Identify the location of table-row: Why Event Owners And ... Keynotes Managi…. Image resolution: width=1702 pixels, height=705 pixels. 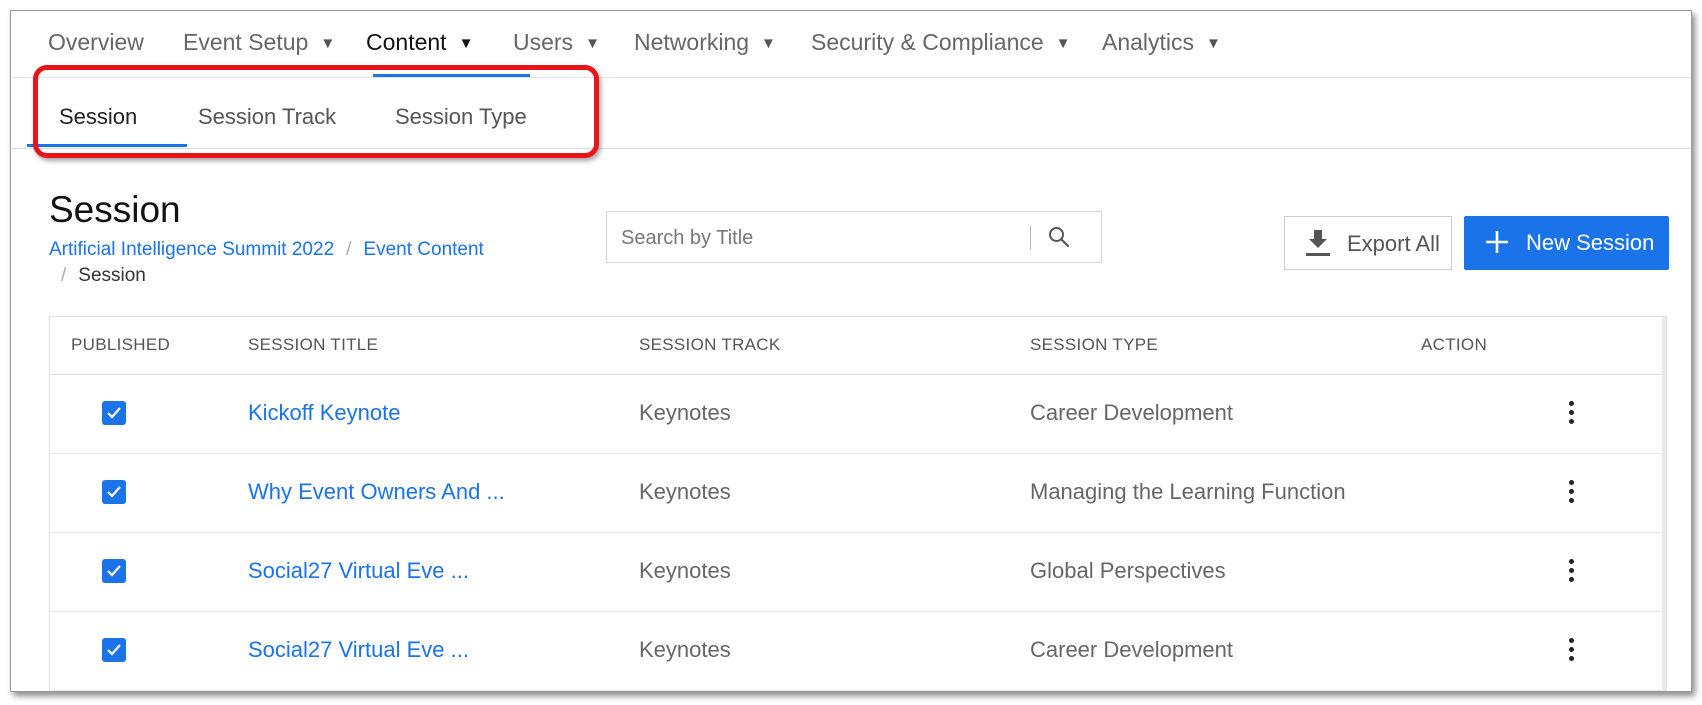
(858, 493).